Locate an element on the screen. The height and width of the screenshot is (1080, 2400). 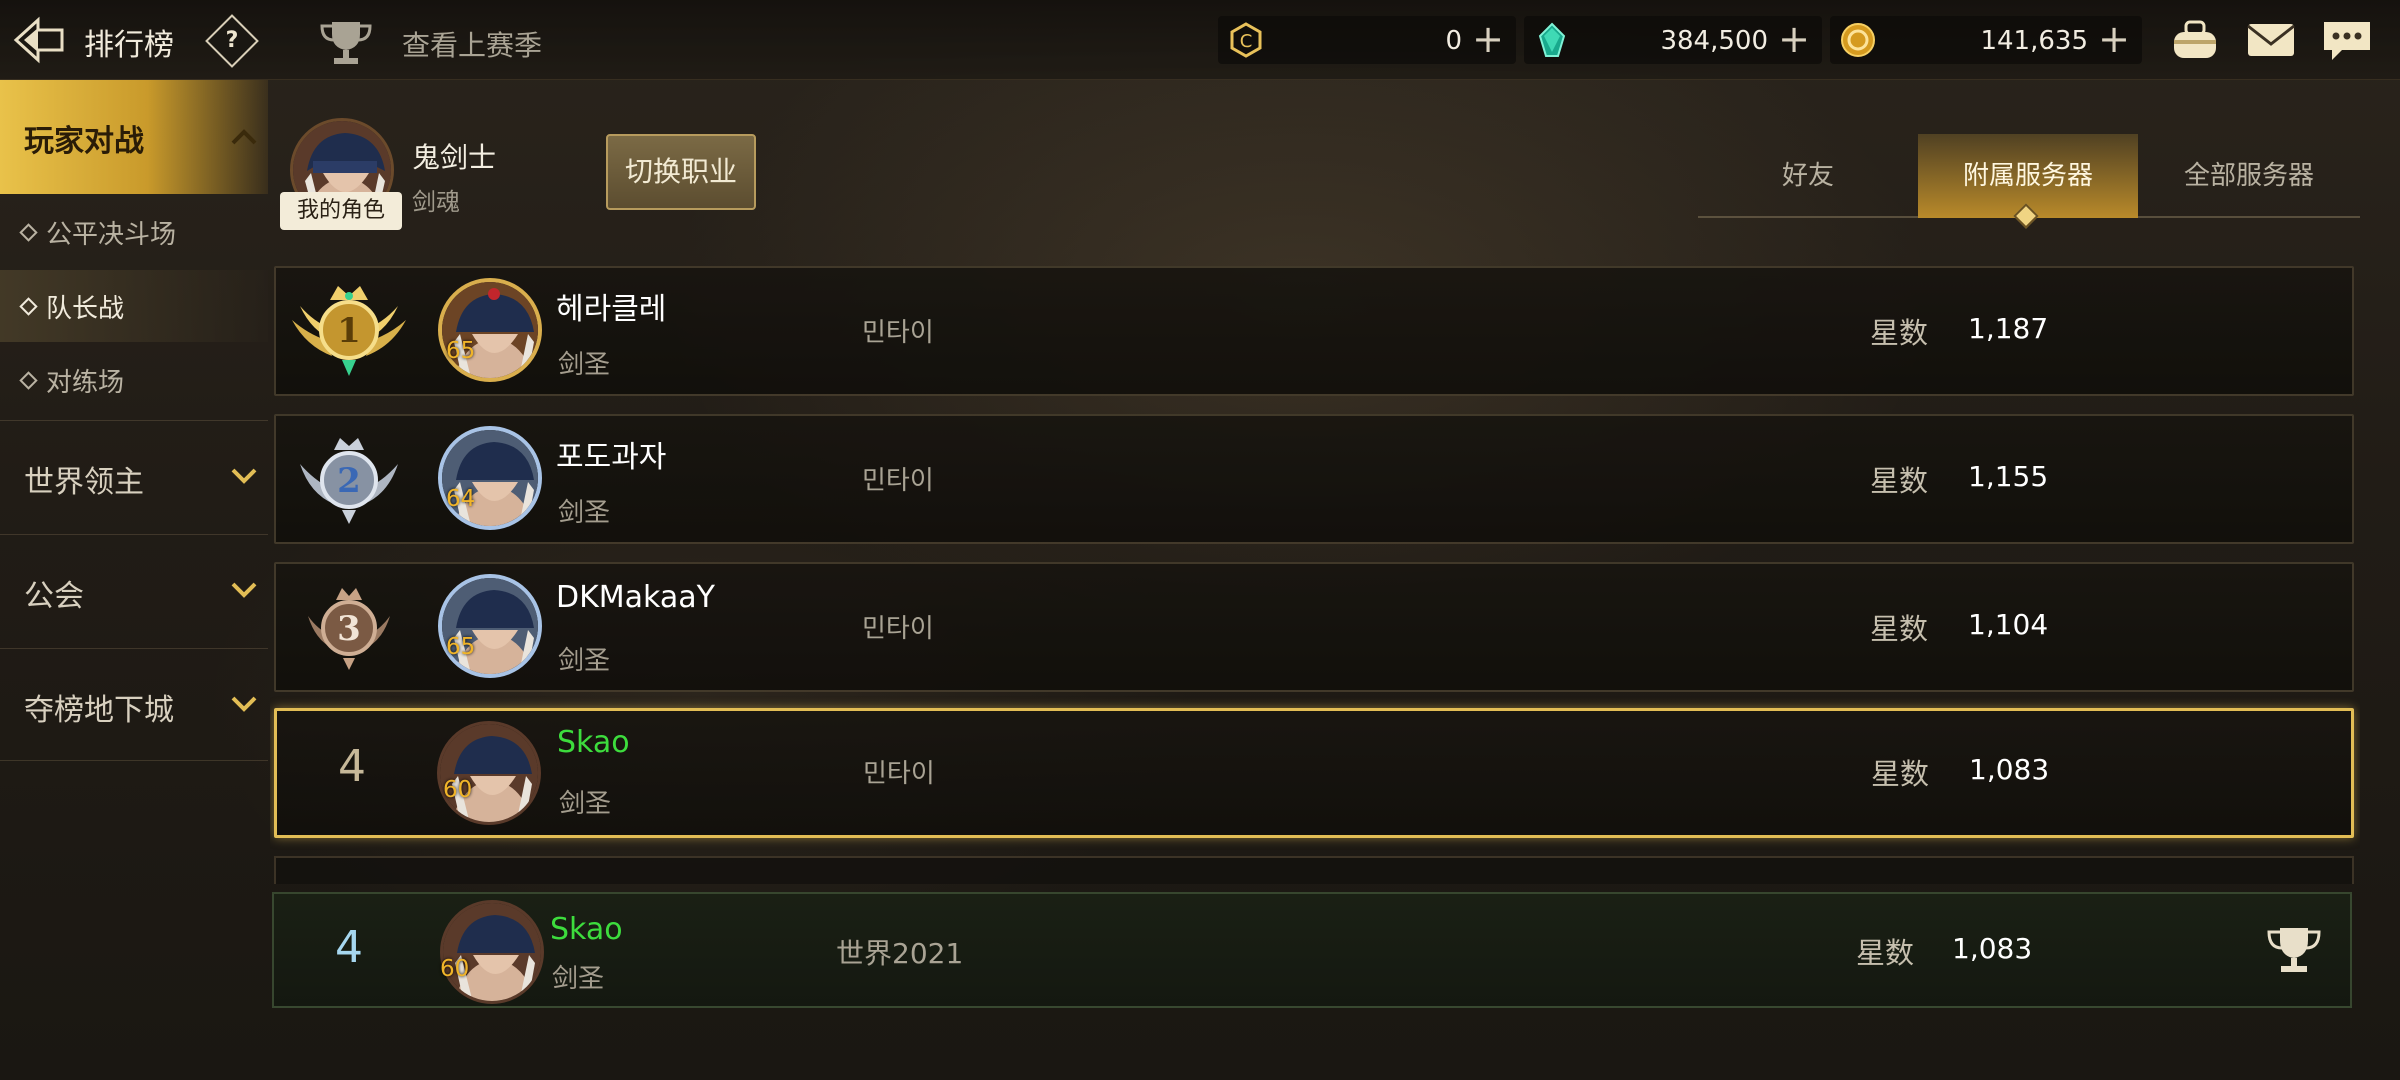
table-row: 3 65 DKMakaaY 剑圣 민타이 星数 1,104 is located at coordinates (1314, 627).